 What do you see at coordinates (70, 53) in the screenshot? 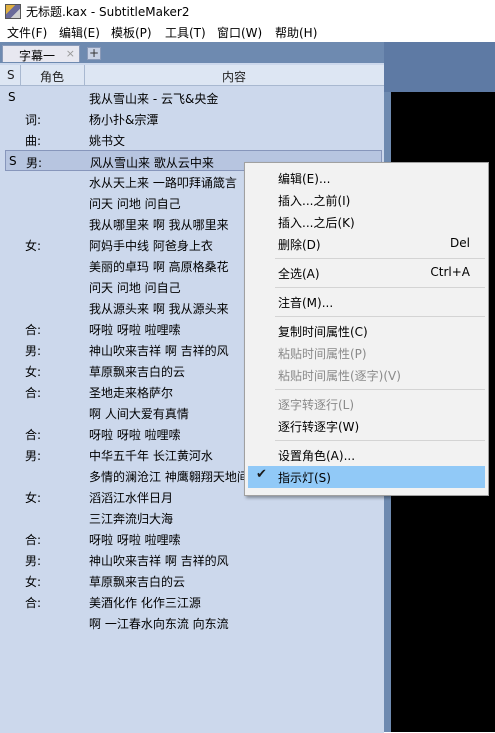
I see `close-icon: ×` at bounding box center [70, 53].